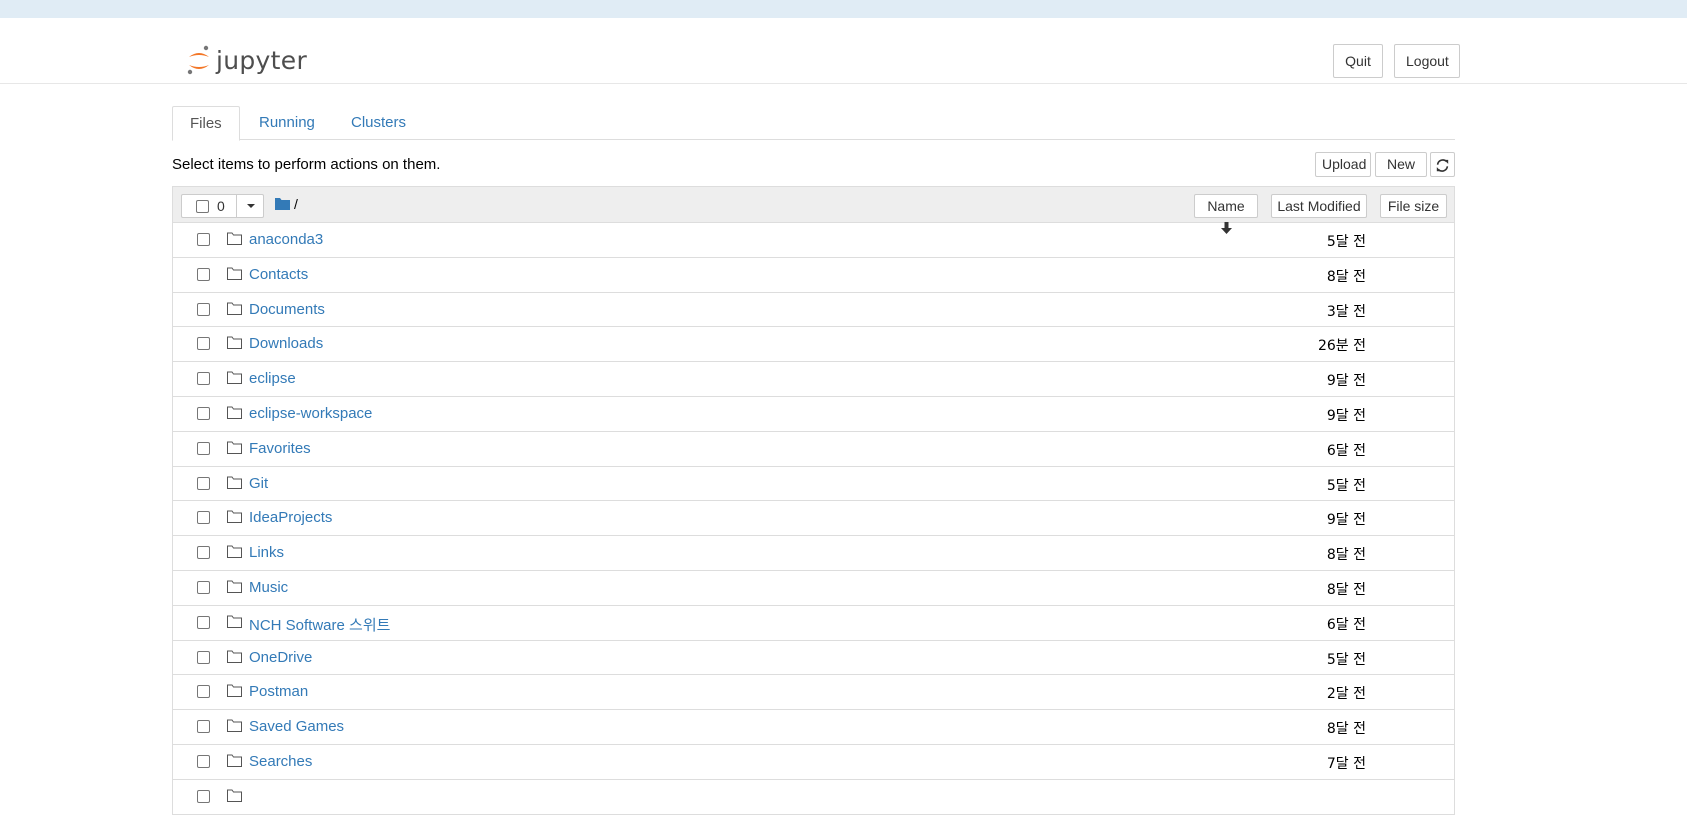  I want to click on logo-text: jupyter, so click(262, 60).